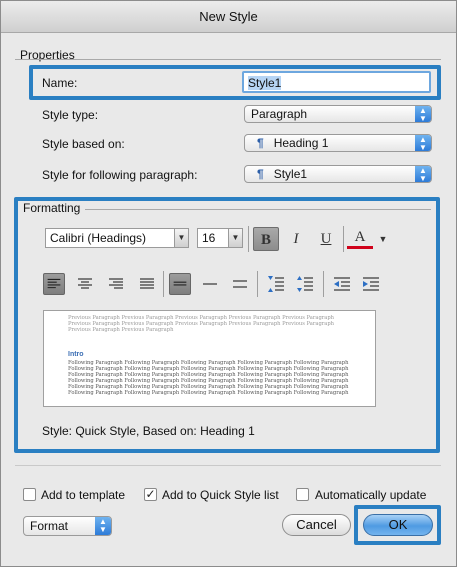  Describe the element at coordinates (120, 175) in the screenshot. I see `following-paragraph-label: Style for following paragraph:` at that location.